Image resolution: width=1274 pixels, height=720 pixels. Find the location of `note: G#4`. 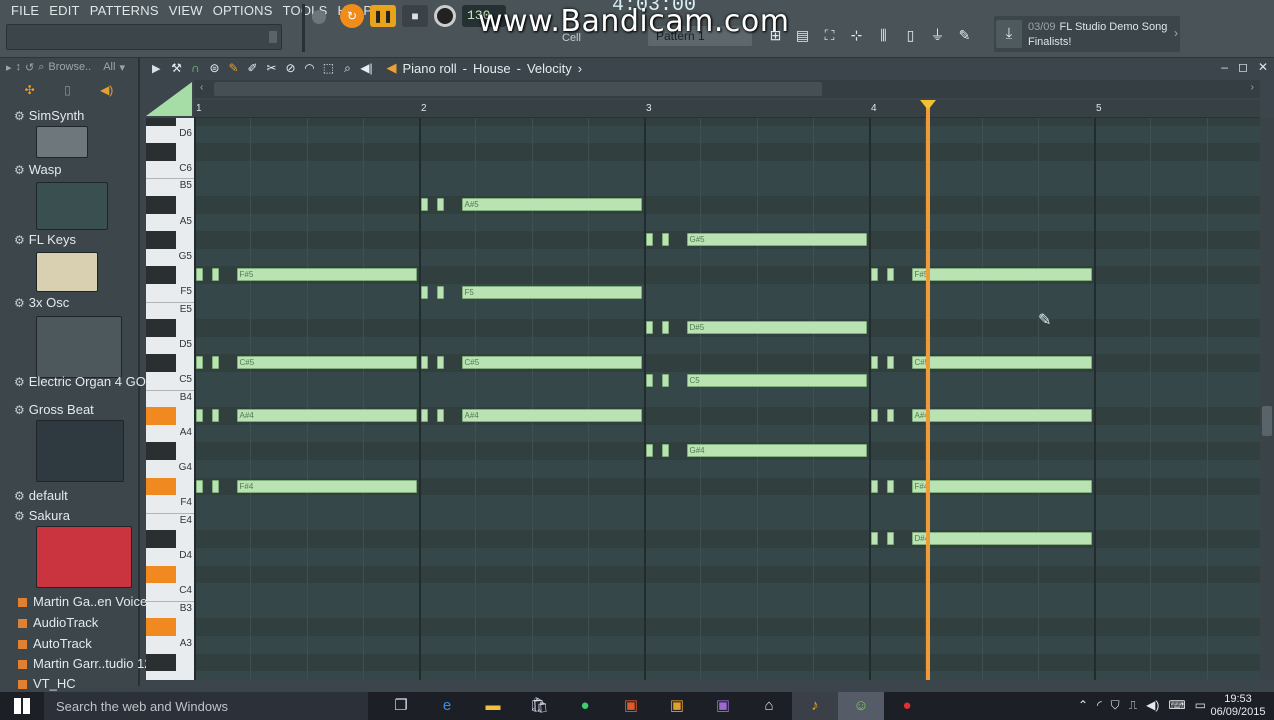

note: G#4 is located at coordinates (776, 451).